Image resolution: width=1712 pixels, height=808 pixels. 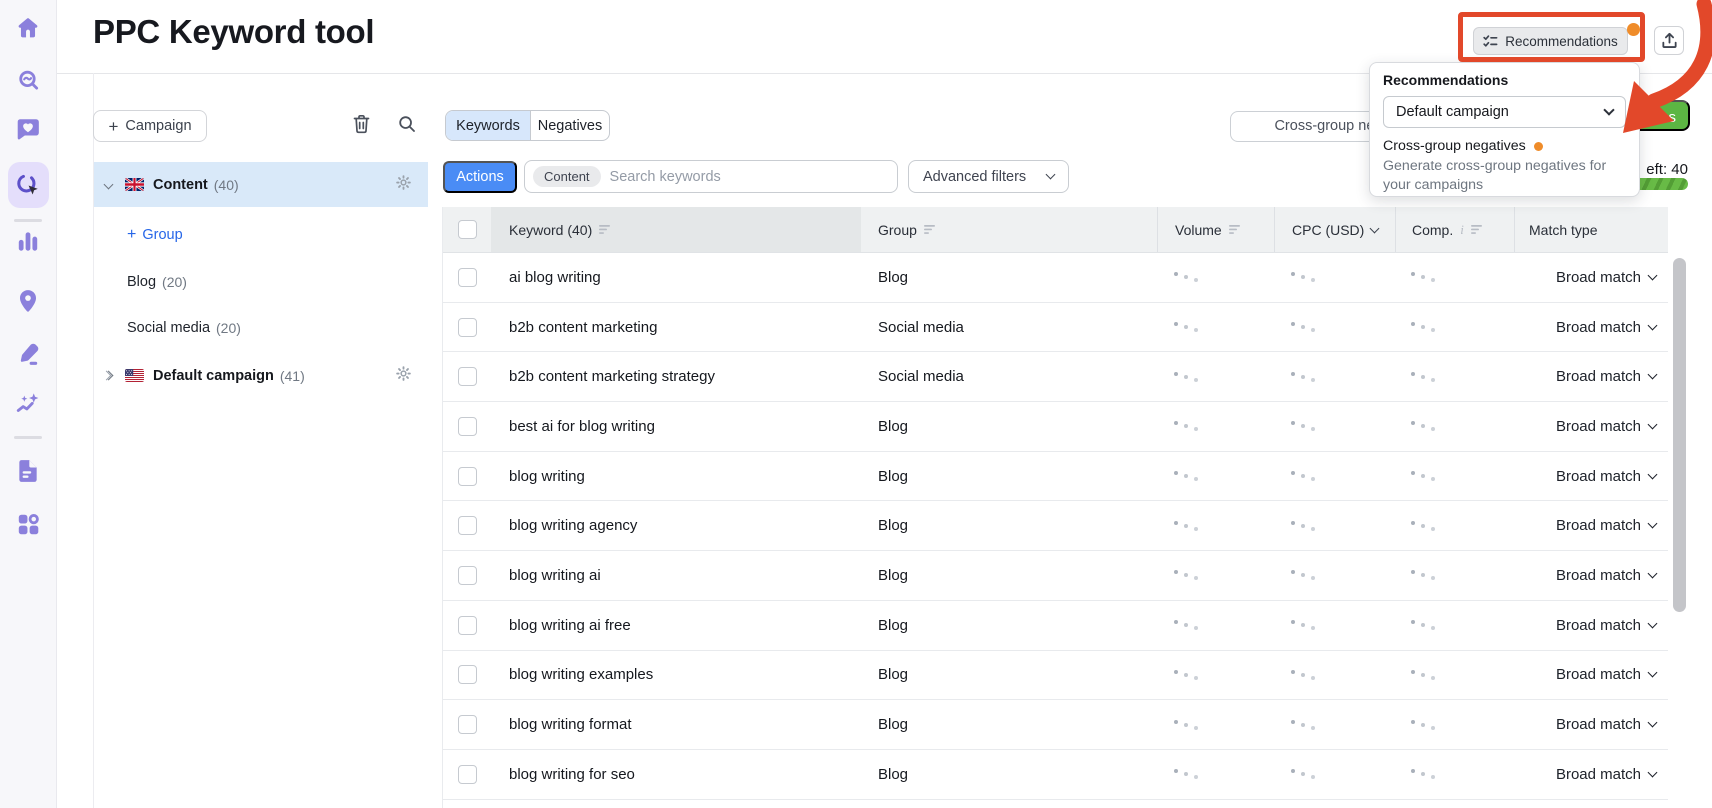 What do you see at coordinates (407, 126) in the screenshot?
I see `search-tree-icon` at bounding box center [407, 126].